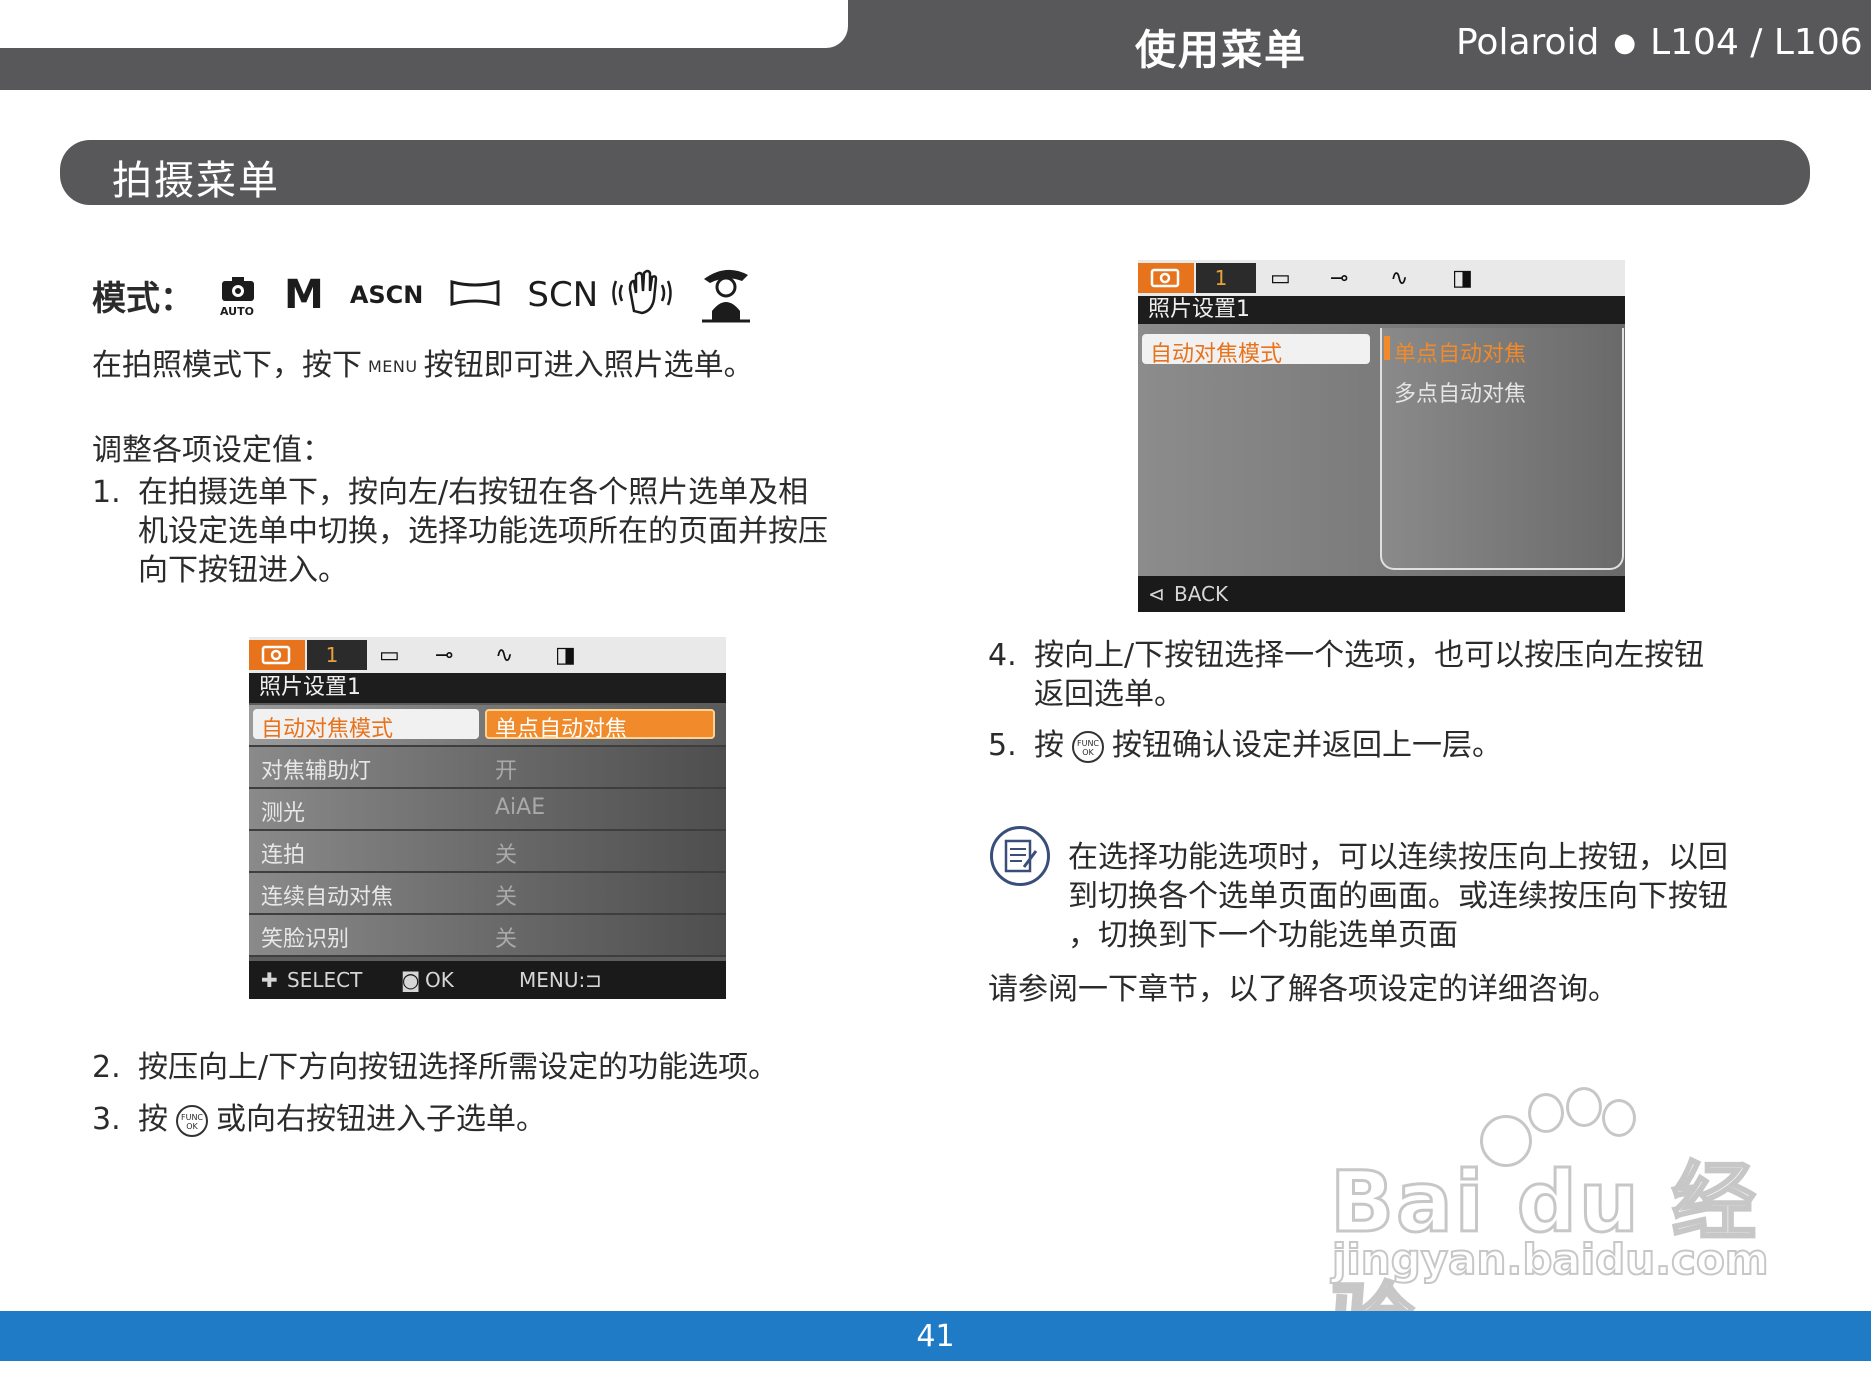 Image resolution: width=1871 pixels, height=1377 pixels. I want to click on step-2: 2. 按压向上/下方向按钮选择所需设定的功能选项。, so click(492, 1068).